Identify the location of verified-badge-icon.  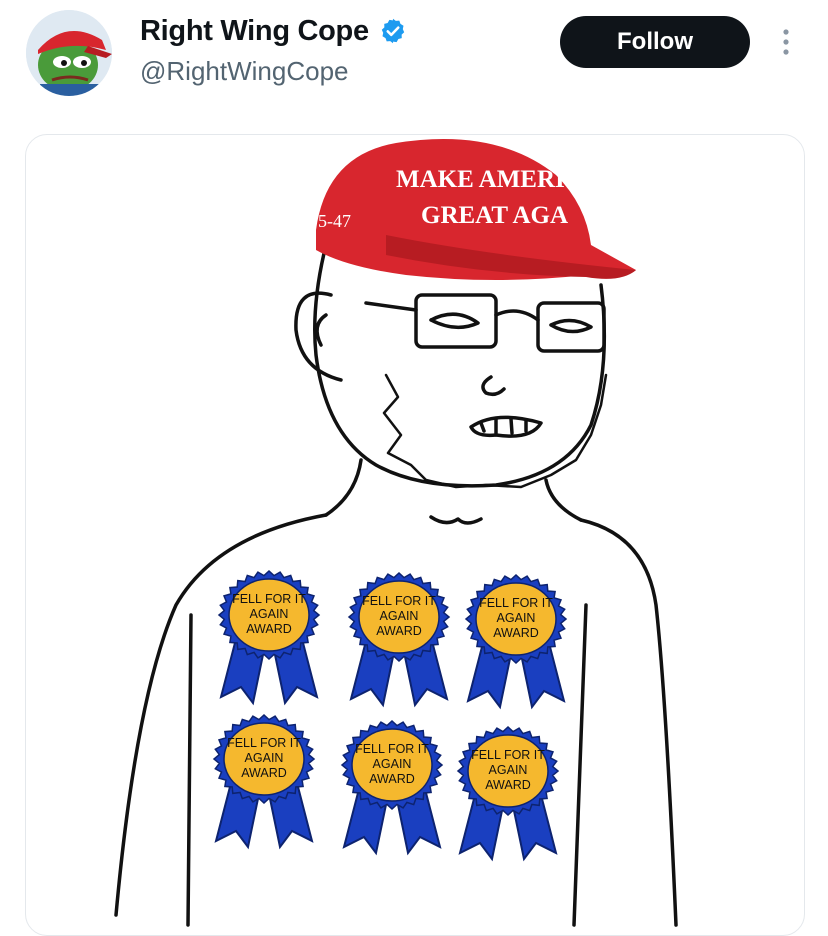
(393, 31).